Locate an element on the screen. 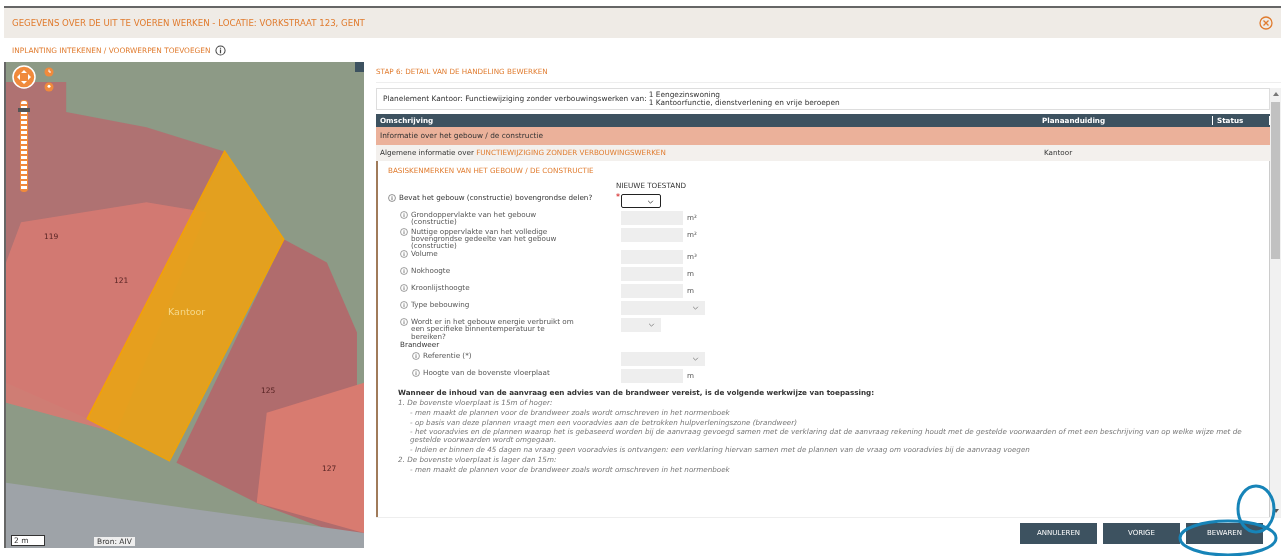  scroll-up-icon is located at coordinates (1275, 94).